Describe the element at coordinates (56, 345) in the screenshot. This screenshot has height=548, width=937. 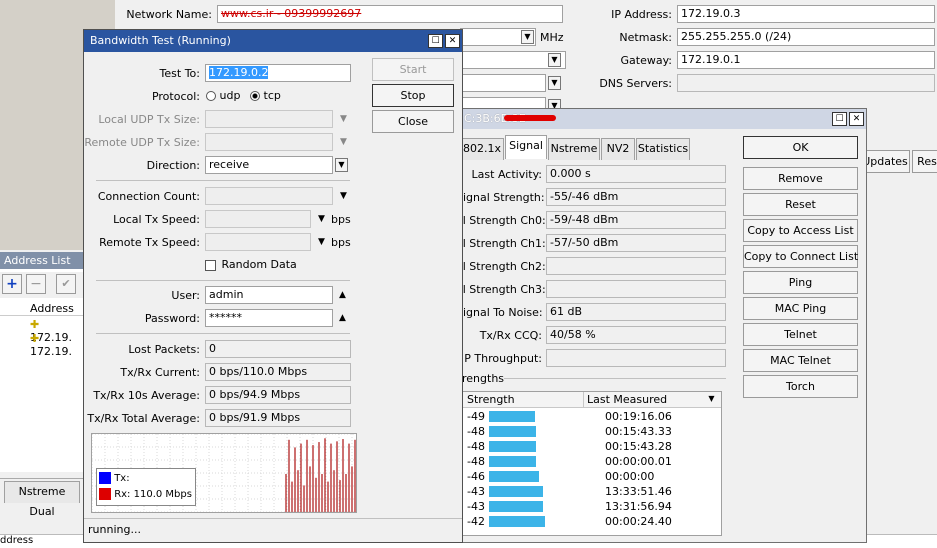
I see `address-row: ✚ 172.19.` at that location.